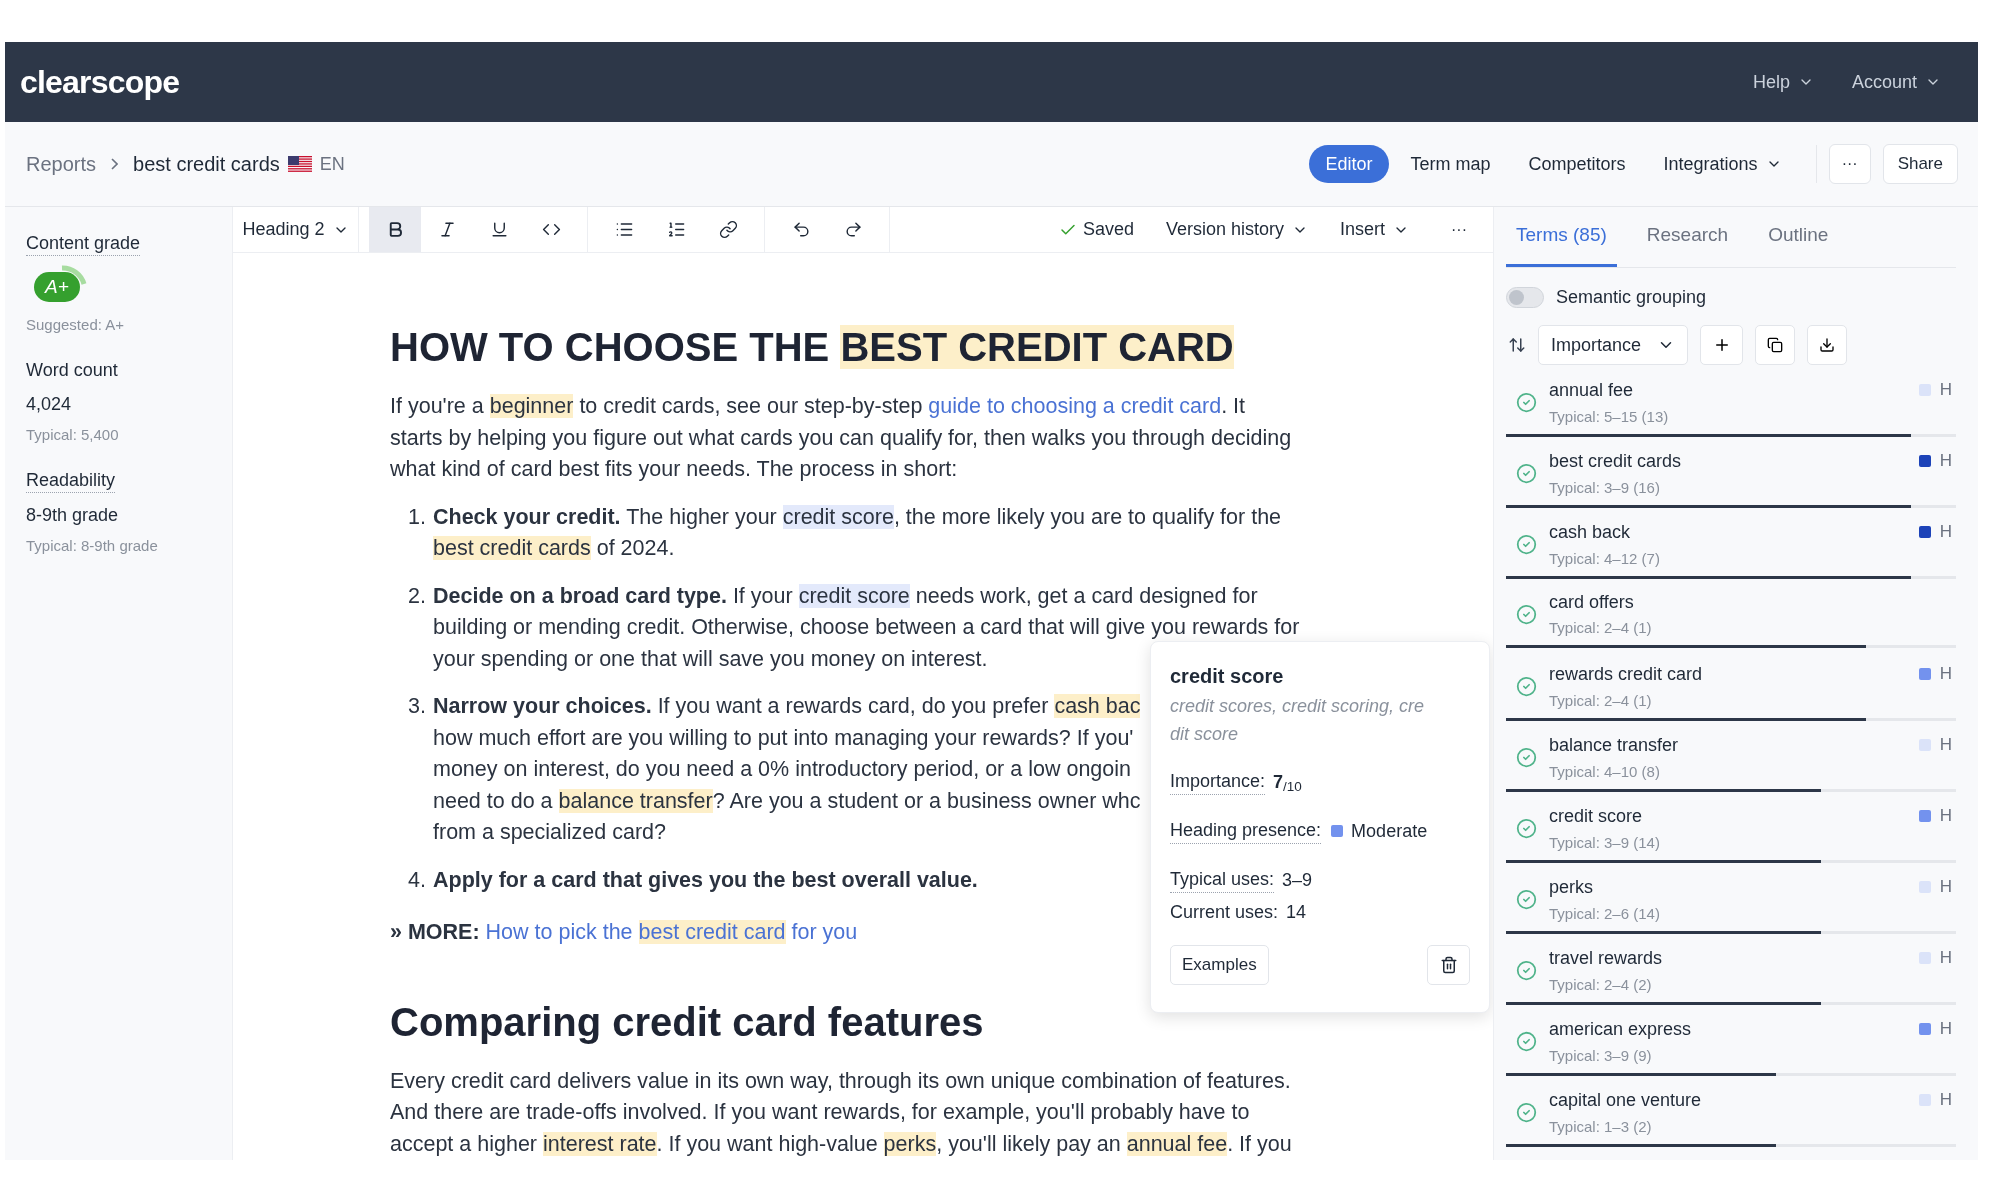 The width and height of the screenshot is (2001, 1195). I want to click on term-row: credit score H Typical: 3–9 (14), so click(1731, 830).